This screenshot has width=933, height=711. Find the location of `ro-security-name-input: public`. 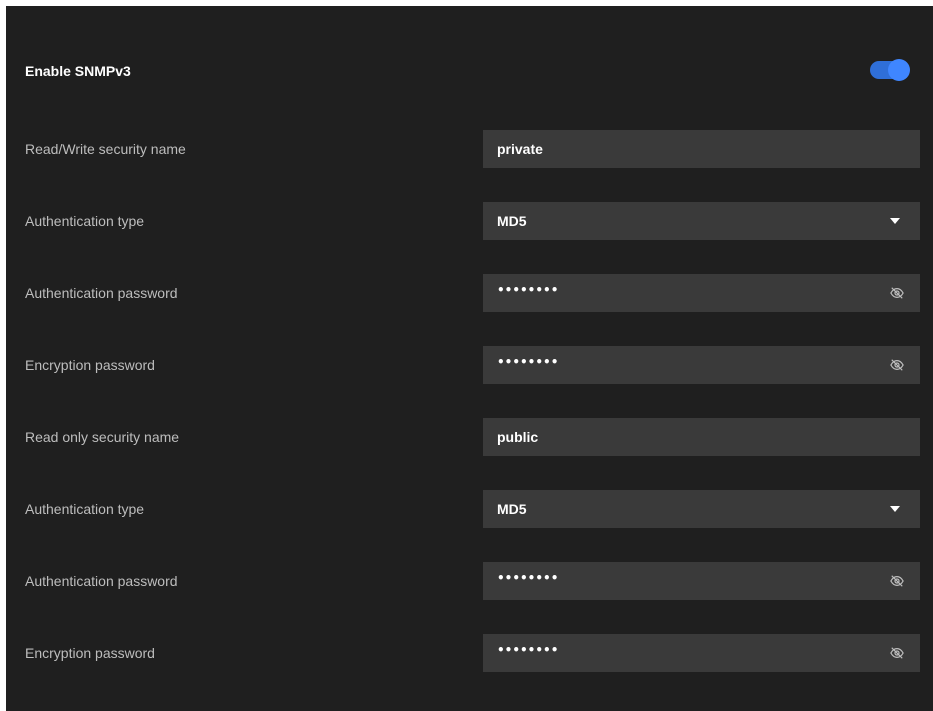

ro-security-name-input: public is located at coordinates (701, 437).